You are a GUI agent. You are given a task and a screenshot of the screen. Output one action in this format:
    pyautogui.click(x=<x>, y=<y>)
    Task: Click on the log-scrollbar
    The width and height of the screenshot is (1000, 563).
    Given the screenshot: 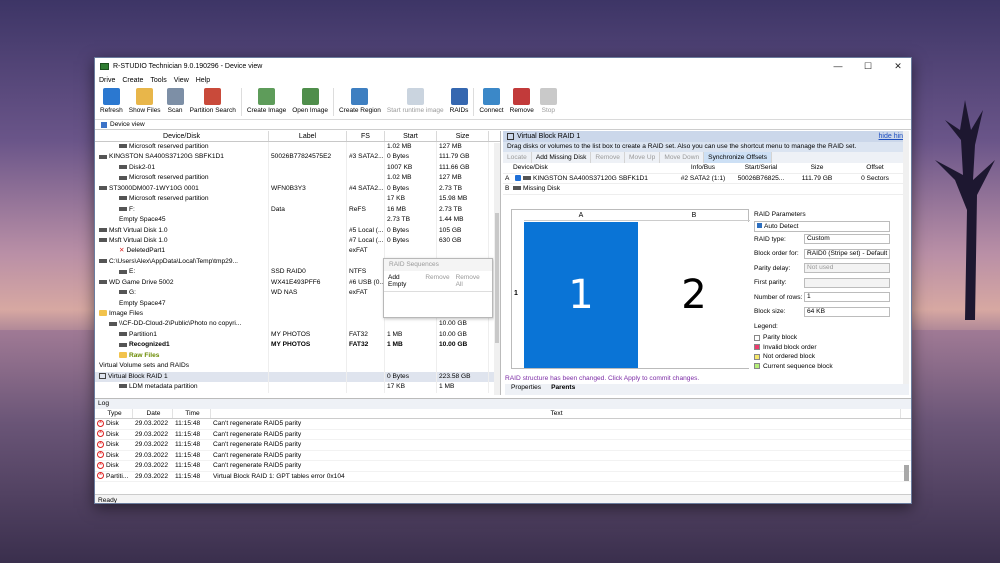 What is the action you would take?
    pyautogui.click(x=906, y=473)
    